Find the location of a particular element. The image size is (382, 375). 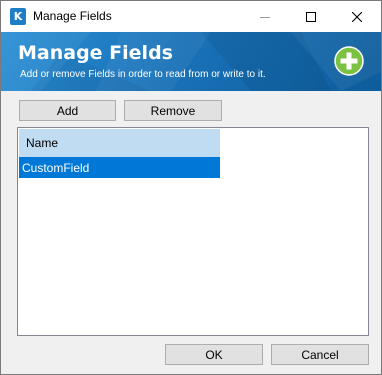

remove-button: Remove is located at coordinates (173, 110).